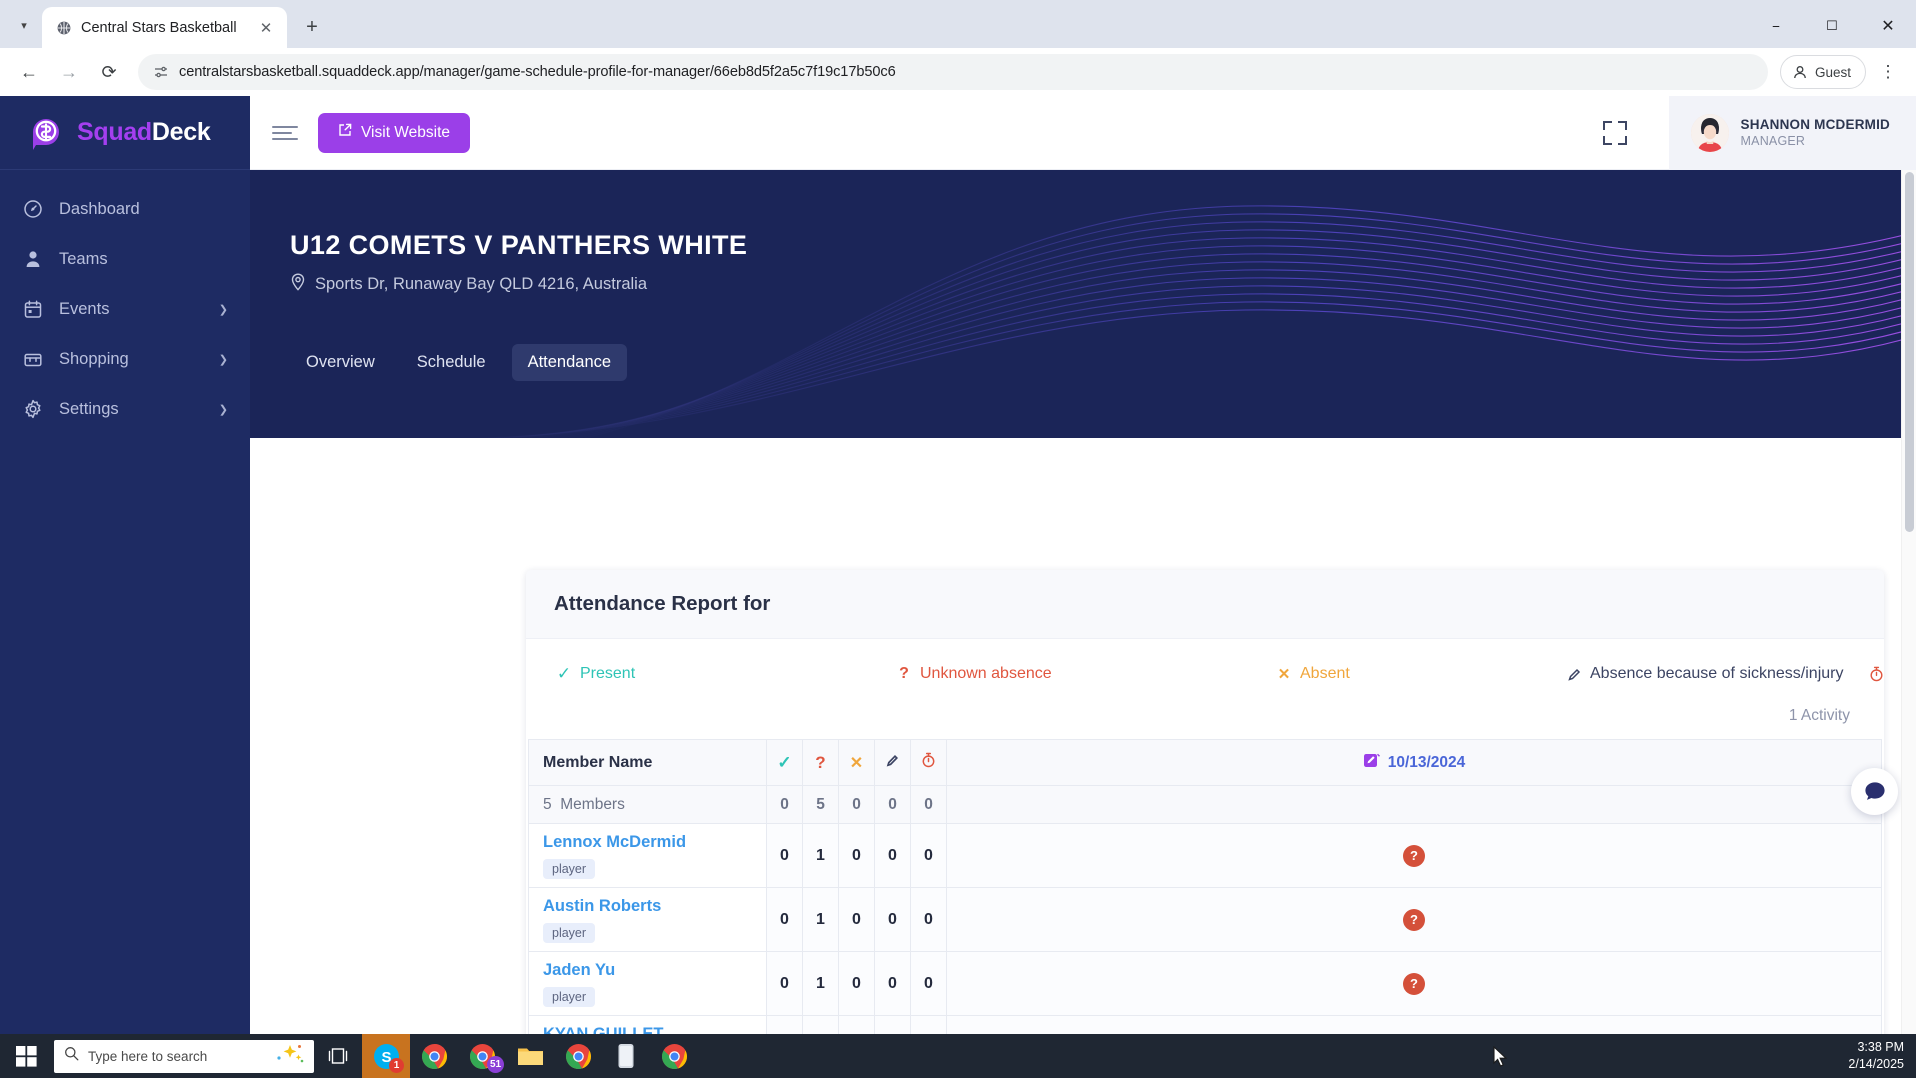  Describe the element at coordinates (626, 1056) in the screenshot. I see `taskbar-phone-link` at that location.